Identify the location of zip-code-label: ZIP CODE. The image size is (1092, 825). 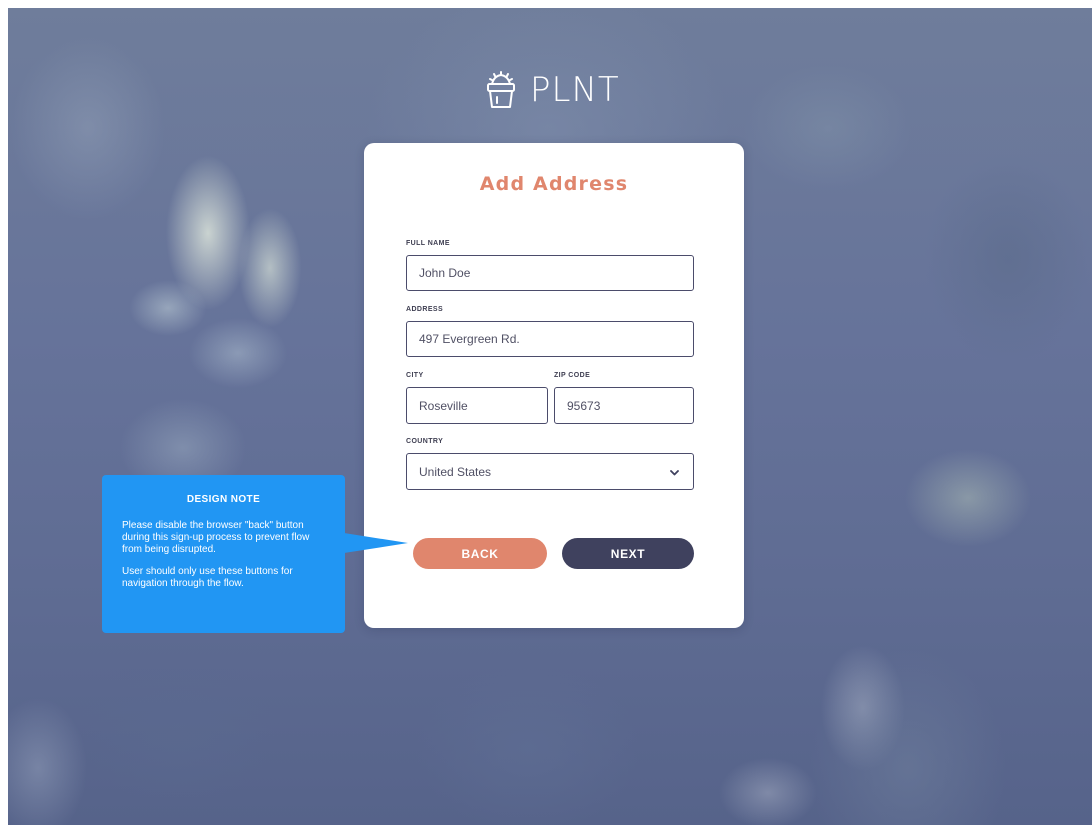
(572, 375).